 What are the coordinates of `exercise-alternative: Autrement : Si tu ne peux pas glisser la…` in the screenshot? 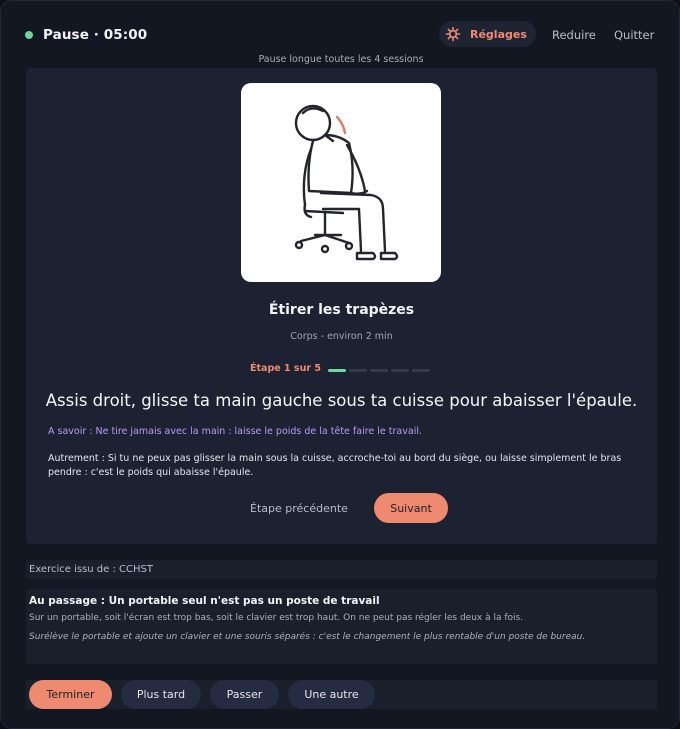 It's located at (335, 465).